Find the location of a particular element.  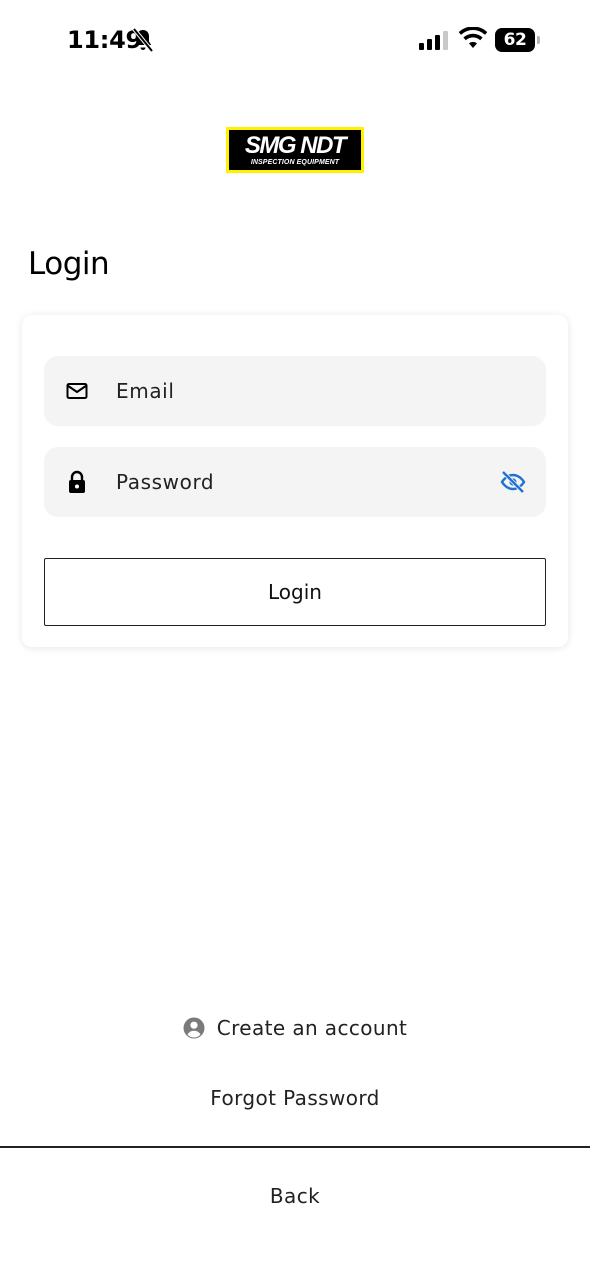

logo-main-text: SMG NDT is located at coordinates (295, 145).